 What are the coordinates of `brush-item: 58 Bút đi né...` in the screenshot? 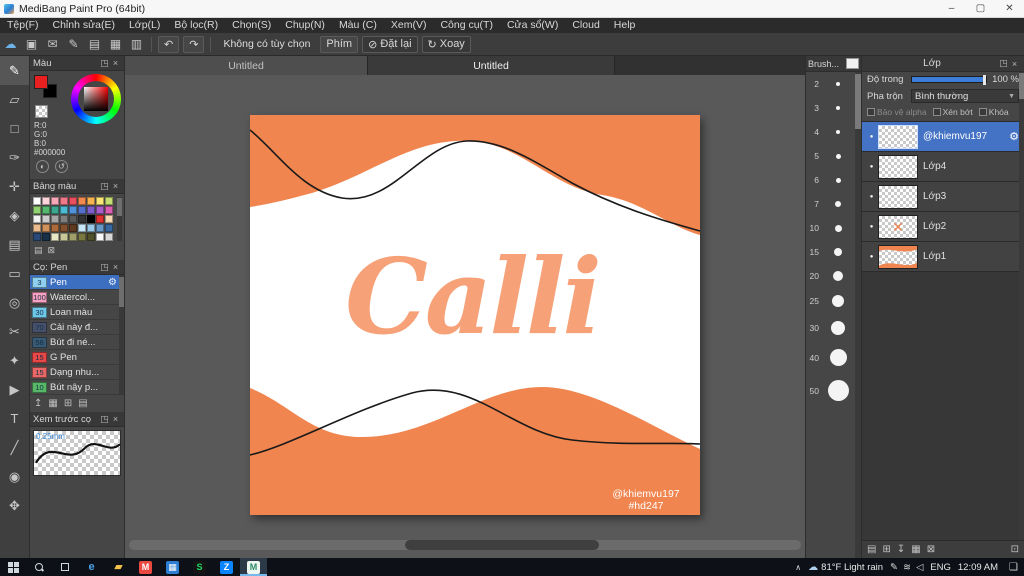 It's located at (74, 342).